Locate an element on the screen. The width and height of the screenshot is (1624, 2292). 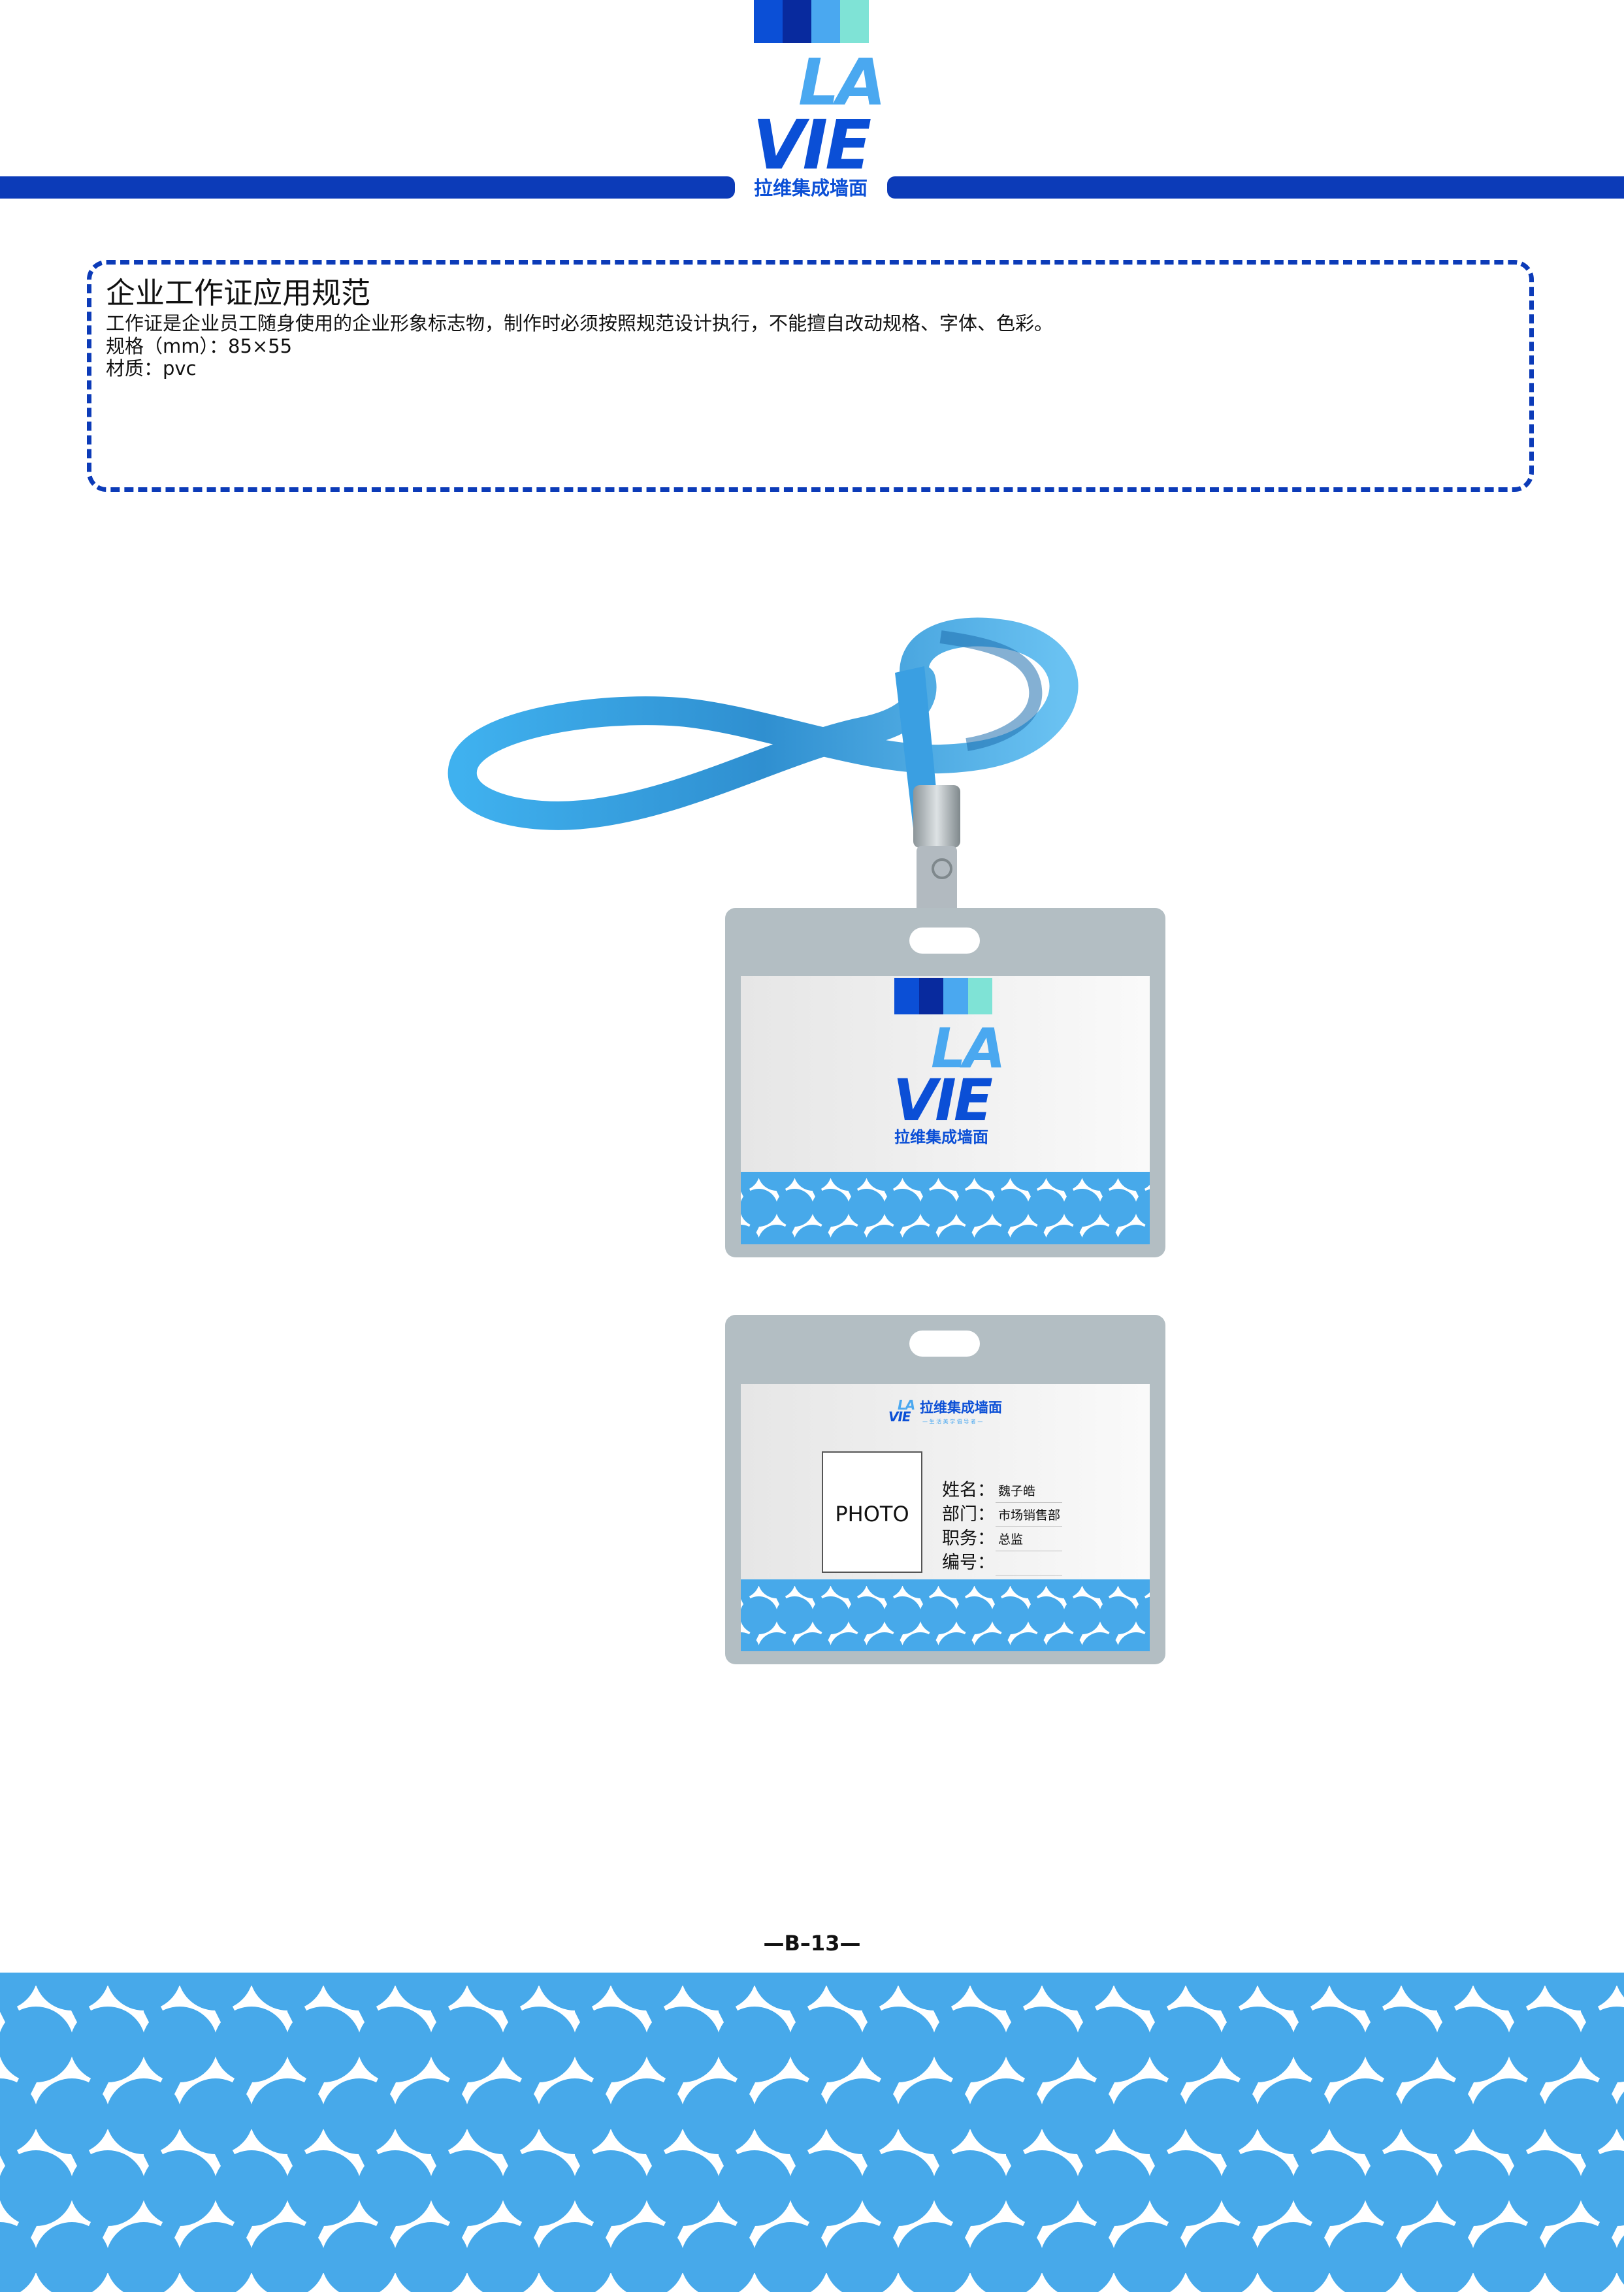
slogan: — 生 活 美 学 倡 导 者 — is located at coordinates (952, 1422).